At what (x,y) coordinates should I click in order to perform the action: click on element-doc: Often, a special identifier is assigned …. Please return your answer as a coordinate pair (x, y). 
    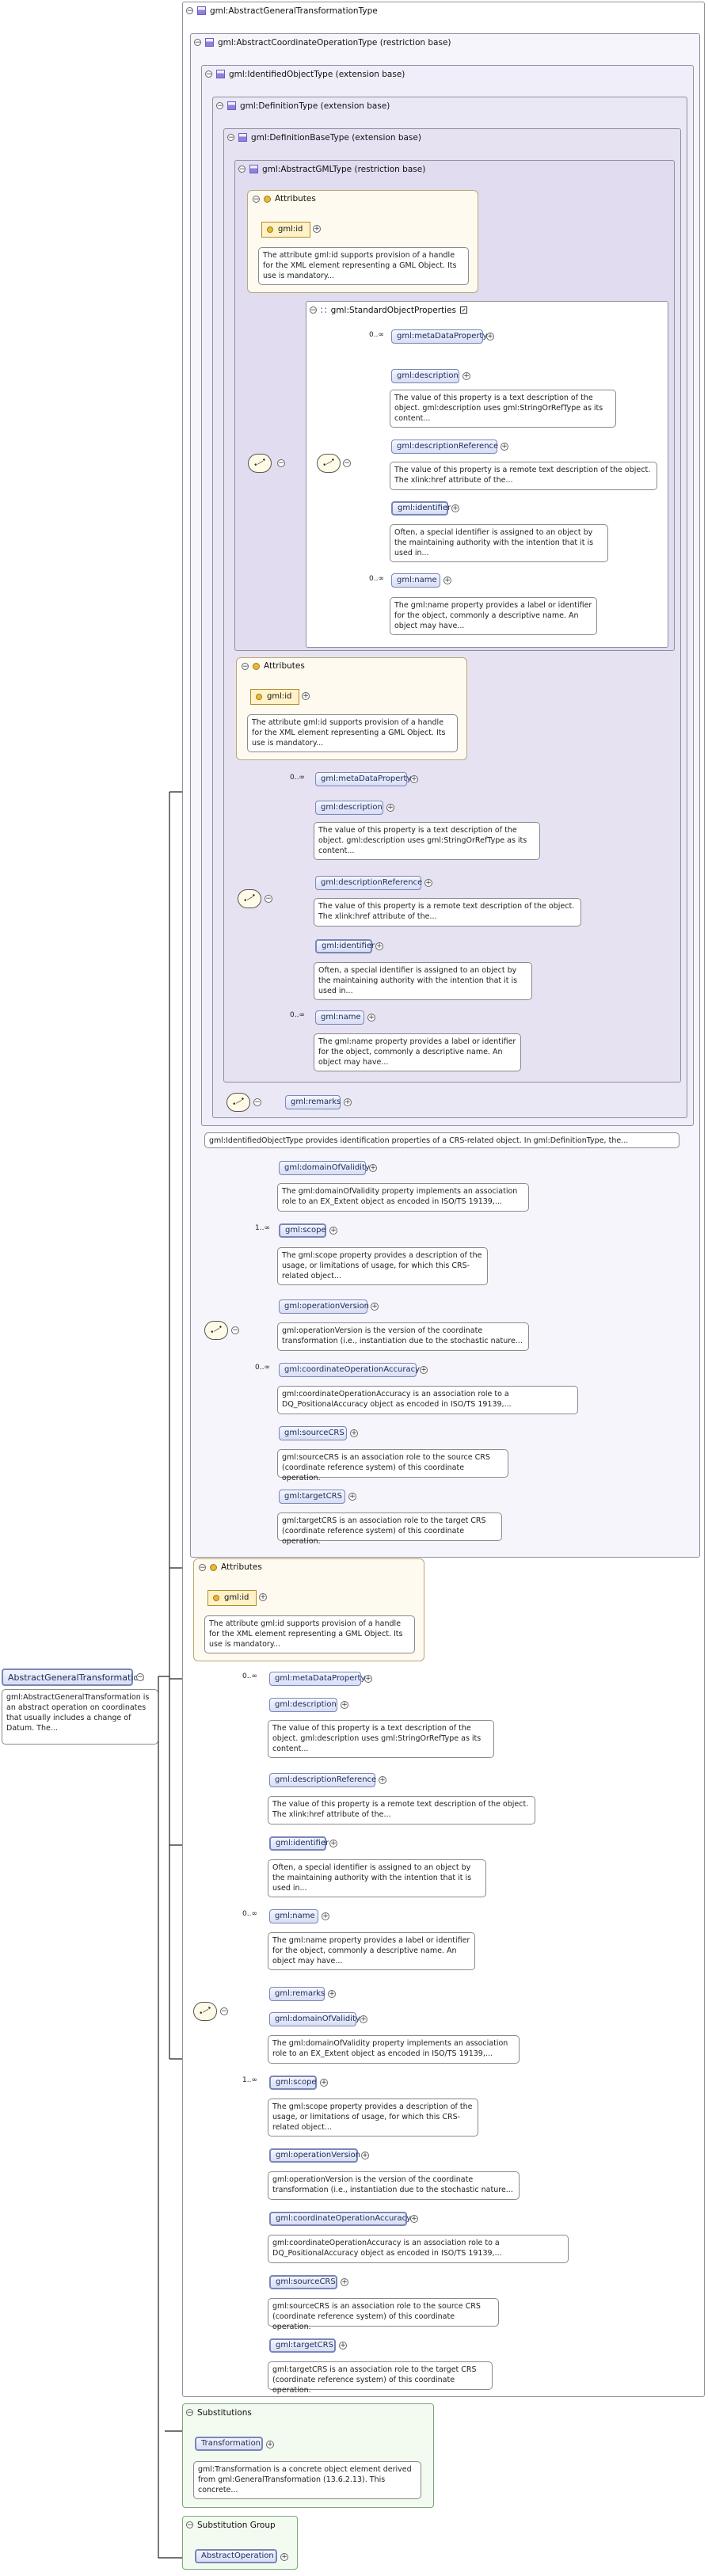
    Looking at the image, I should click on (499, 543).